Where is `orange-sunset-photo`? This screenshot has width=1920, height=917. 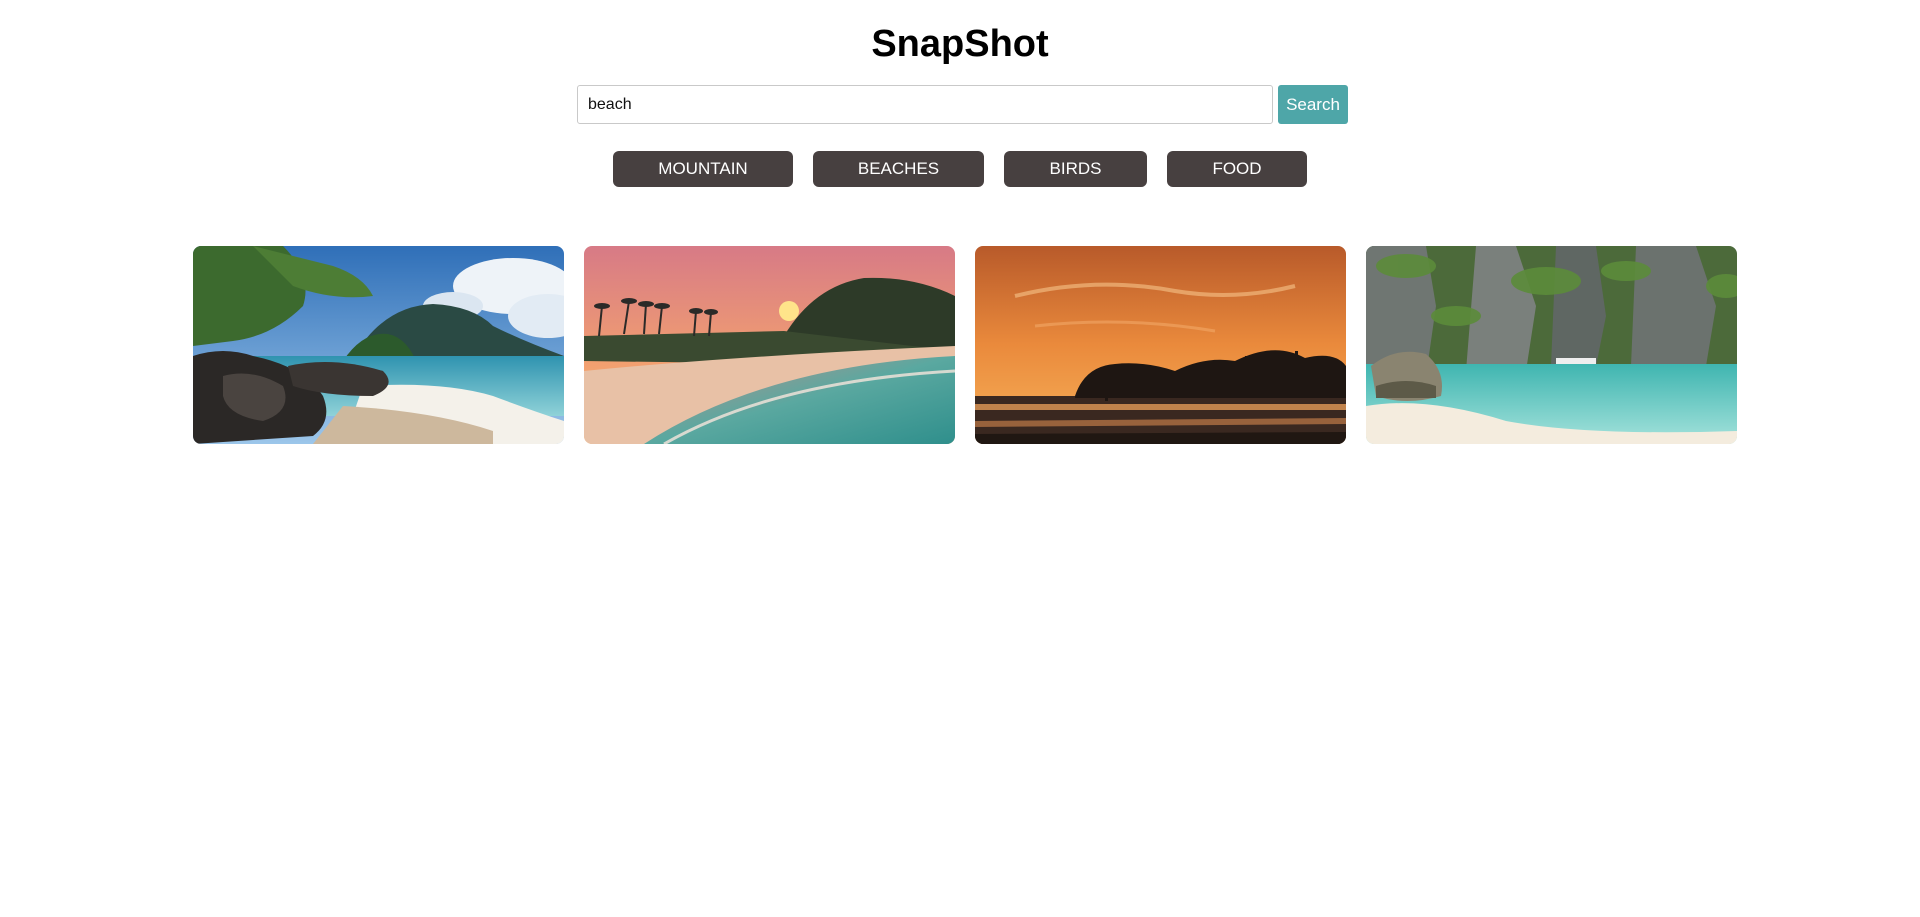
orange-sunset-photo is located at coordinates (1160, 345).